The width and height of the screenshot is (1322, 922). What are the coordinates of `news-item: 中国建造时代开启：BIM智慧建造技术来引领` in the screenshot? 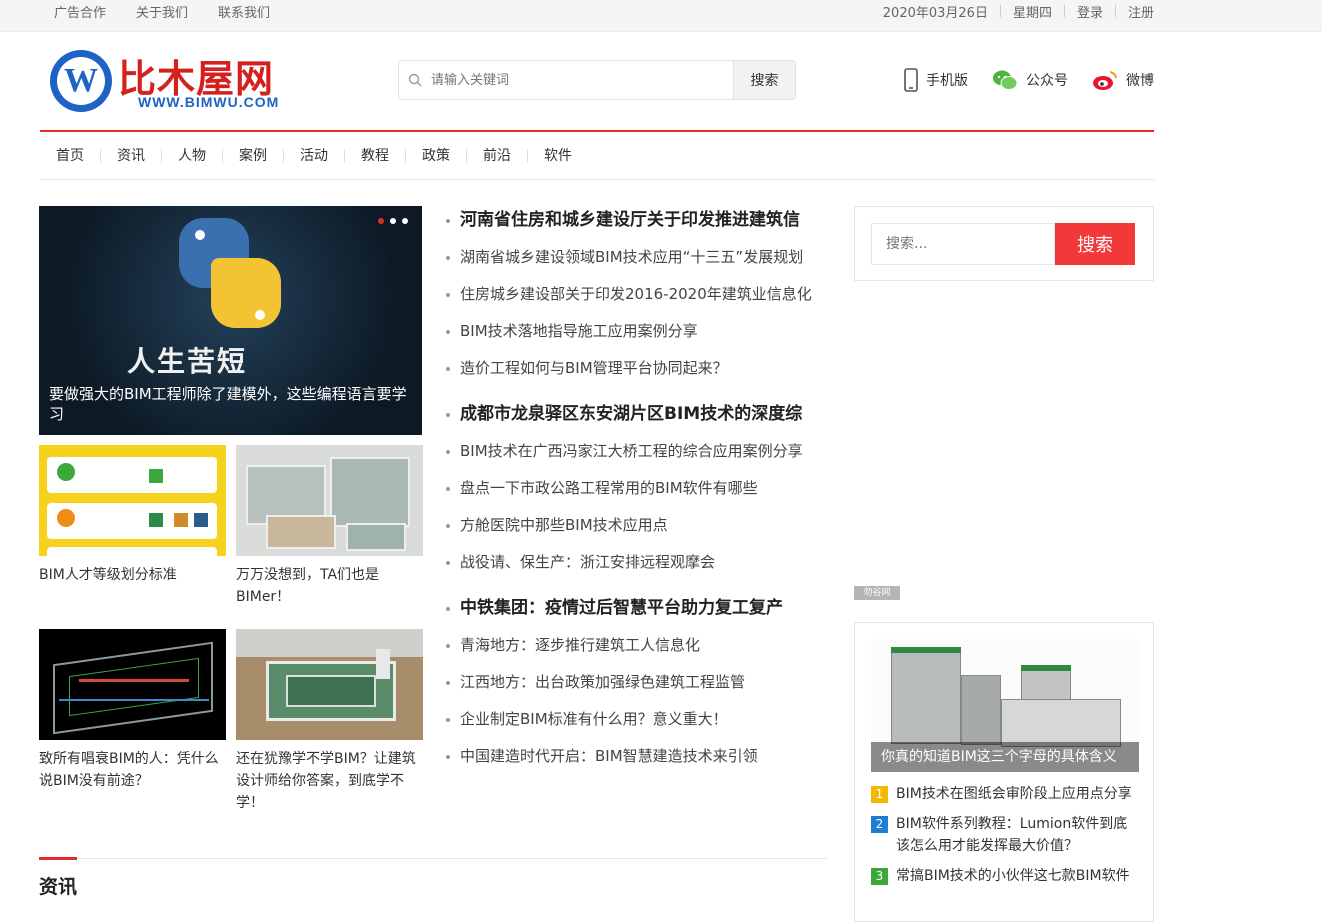 It's located at (636, 756).